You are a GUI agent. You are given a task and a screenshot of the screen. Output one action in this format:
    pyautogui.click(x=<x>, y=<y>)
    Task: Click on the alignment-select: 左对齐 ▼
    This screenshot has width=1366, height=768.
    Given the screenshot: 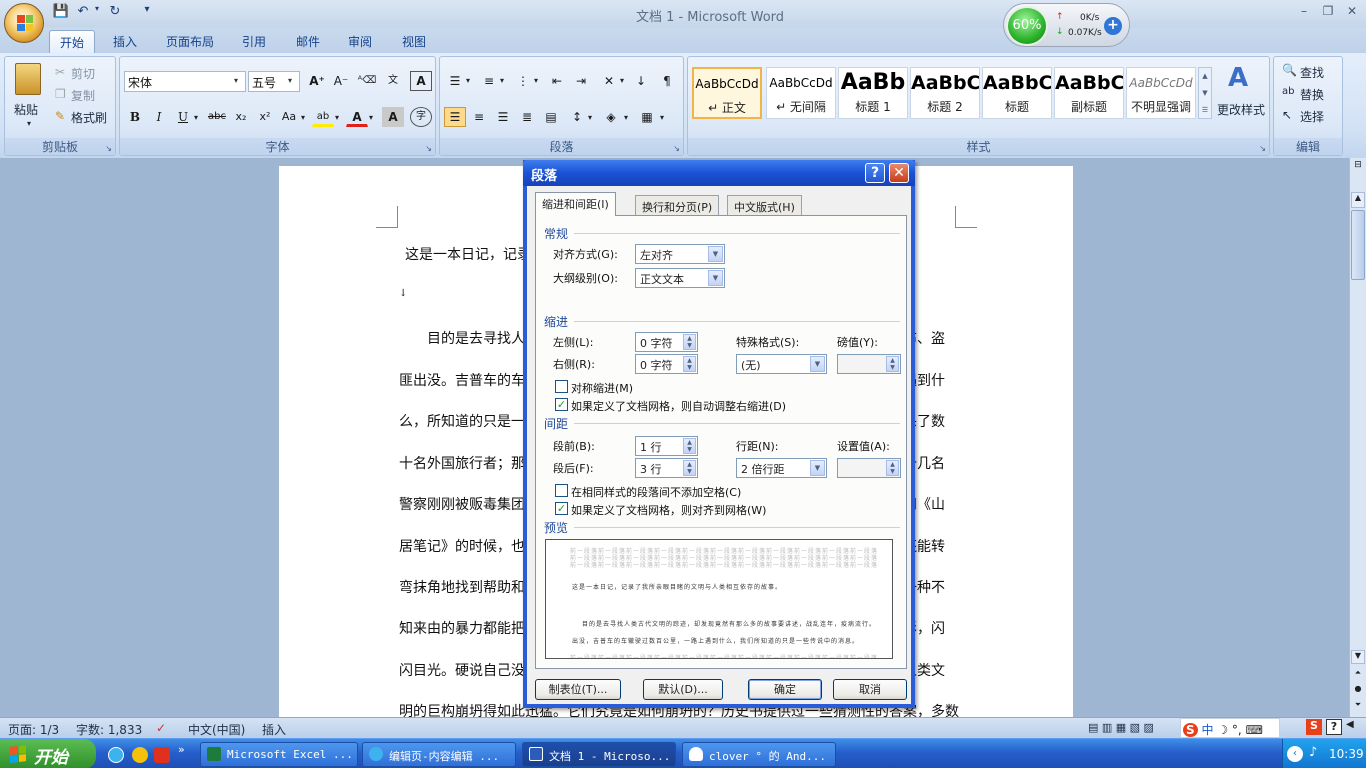 What is the action you would take?
    pyautogui.click(x=680, y=254)
    